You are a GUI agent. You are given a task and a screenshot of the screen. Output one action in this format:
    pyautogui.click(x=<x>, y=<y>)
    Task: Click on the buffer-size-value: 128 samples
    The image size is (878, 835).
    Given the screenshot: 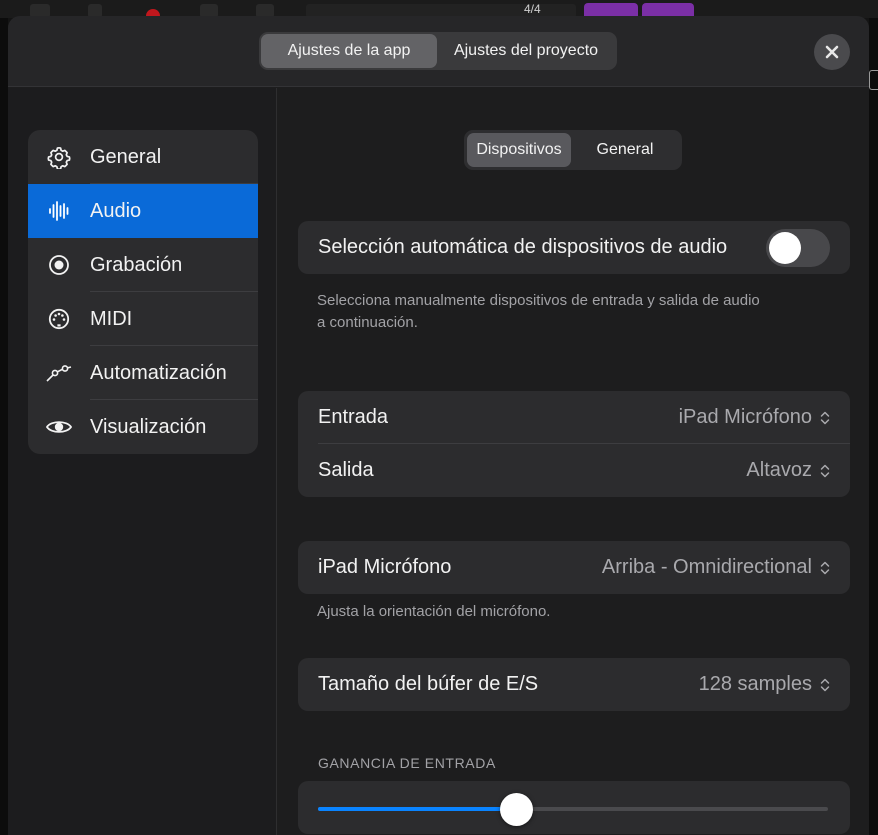 What is the action you would take?
    pyautogui.click(x=755, y=684)
    